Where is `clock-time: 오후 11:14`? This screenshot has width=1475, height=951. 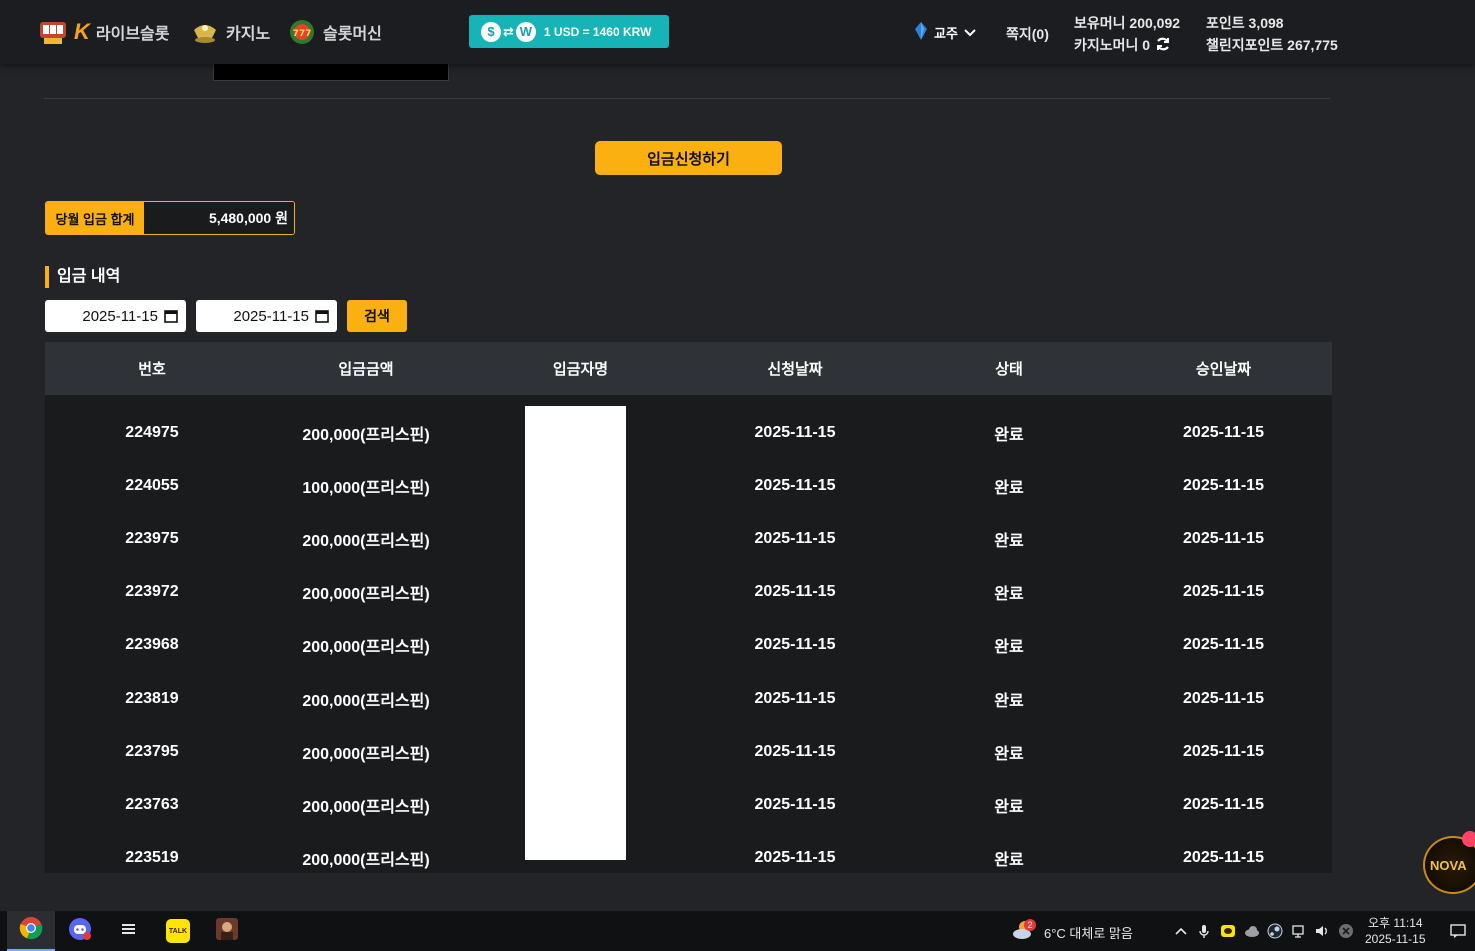
clock-time: 오후 11:14 is located at coordinates (1395, 922).